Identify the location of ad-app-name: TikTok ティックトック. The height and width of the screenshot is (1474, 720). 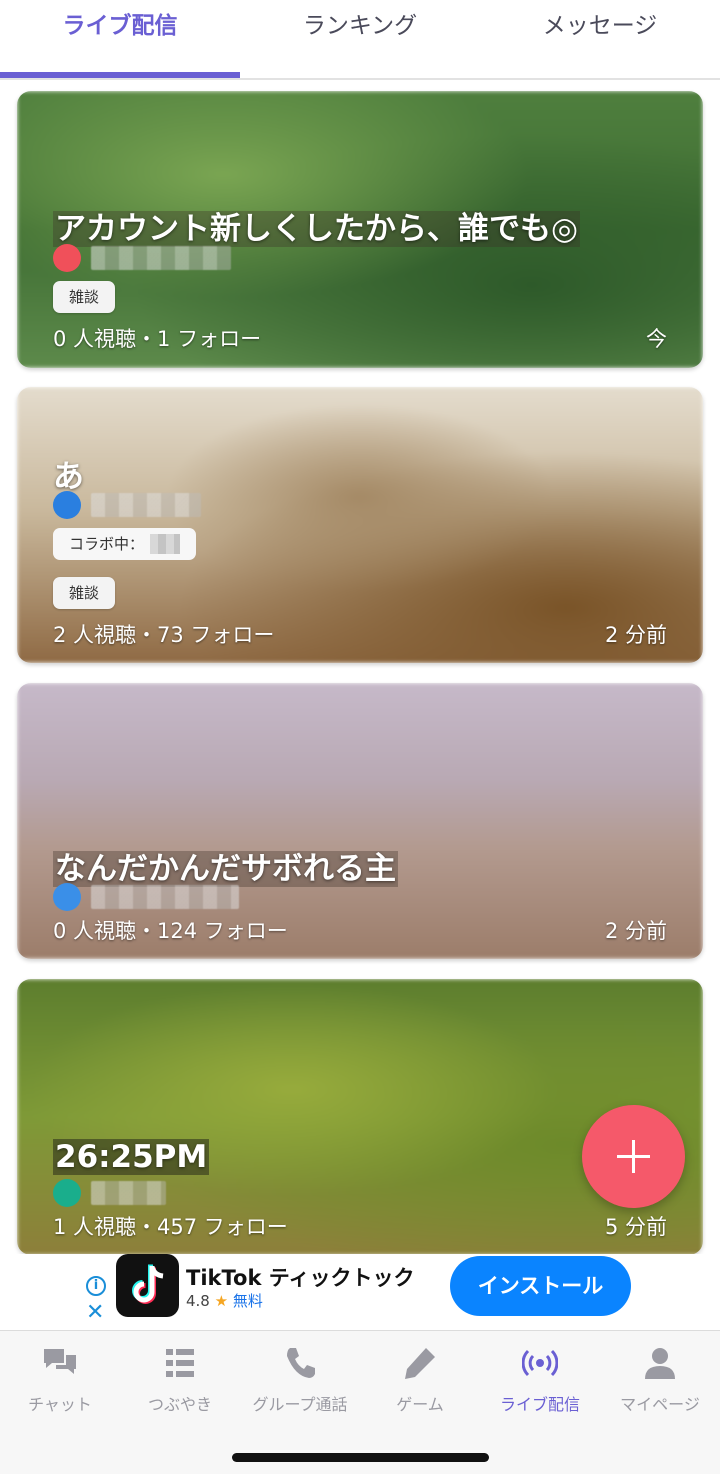
(300, 1278).